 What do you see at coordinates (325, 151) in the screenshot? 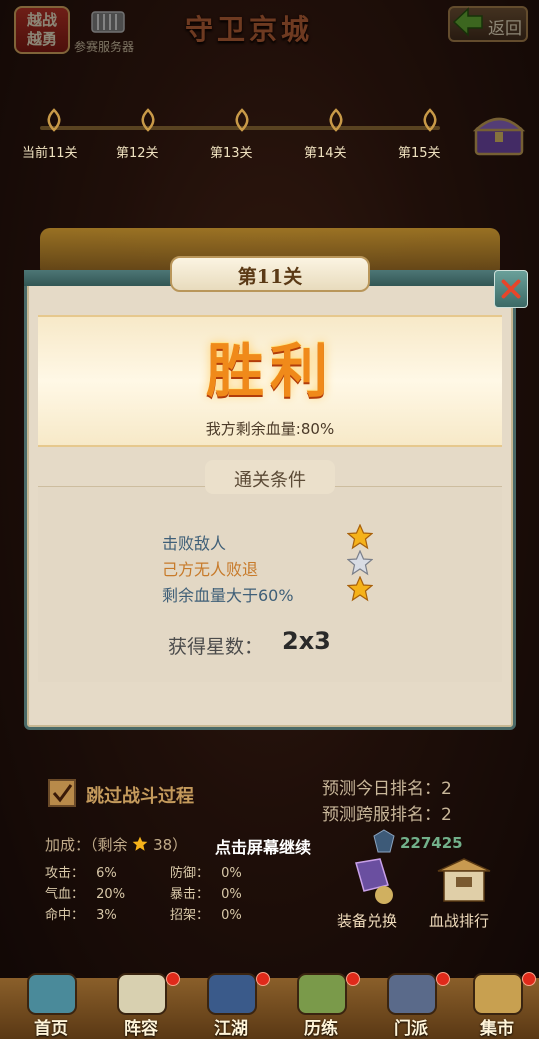
I see `stage-label: 第14关` at bounding box center [325, 151].